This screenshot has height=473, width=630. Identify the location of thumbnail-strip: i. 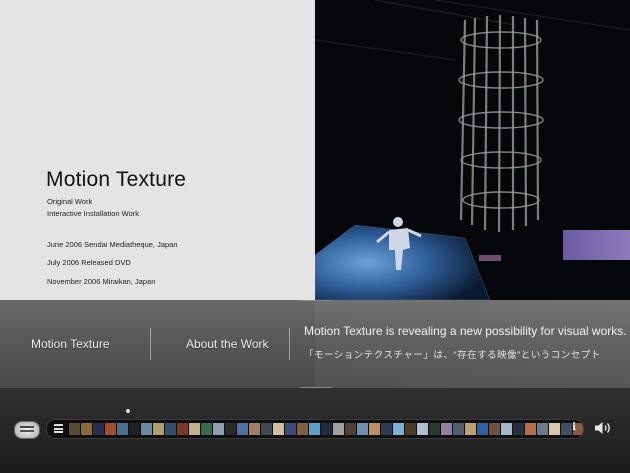
(315, 429).